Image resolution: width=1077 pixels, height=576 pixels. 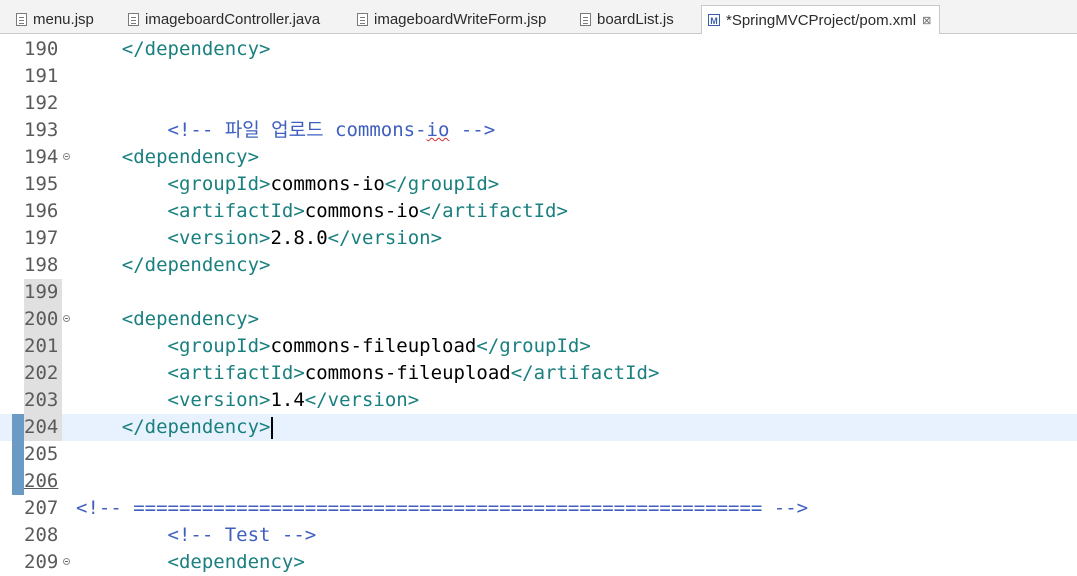 I want to click on code-line: 196 <artifactId>commons-io</artifactId>, so click(x=538, y=211).